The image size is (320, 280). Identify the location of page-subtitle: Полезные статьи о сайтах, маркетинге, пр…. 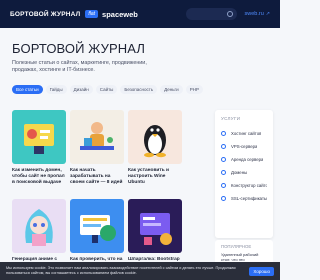
(79, 66).